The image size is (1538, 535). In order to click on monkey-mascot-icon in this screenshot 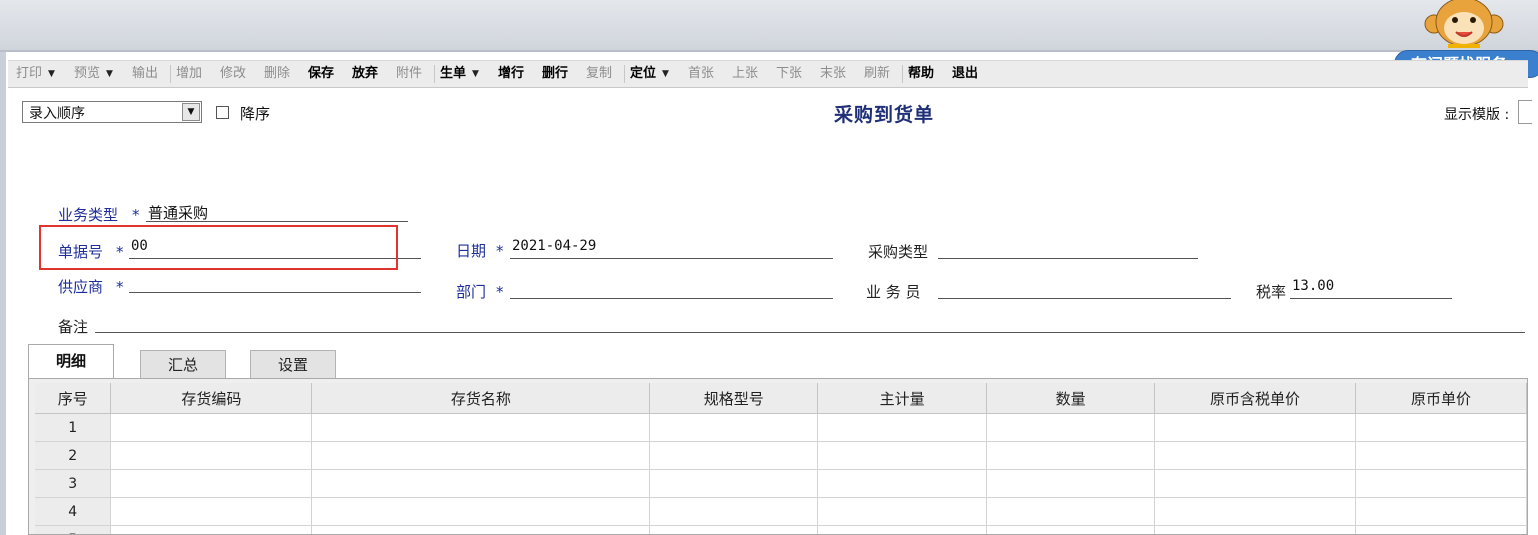, I will do `click(1464, 24)`.